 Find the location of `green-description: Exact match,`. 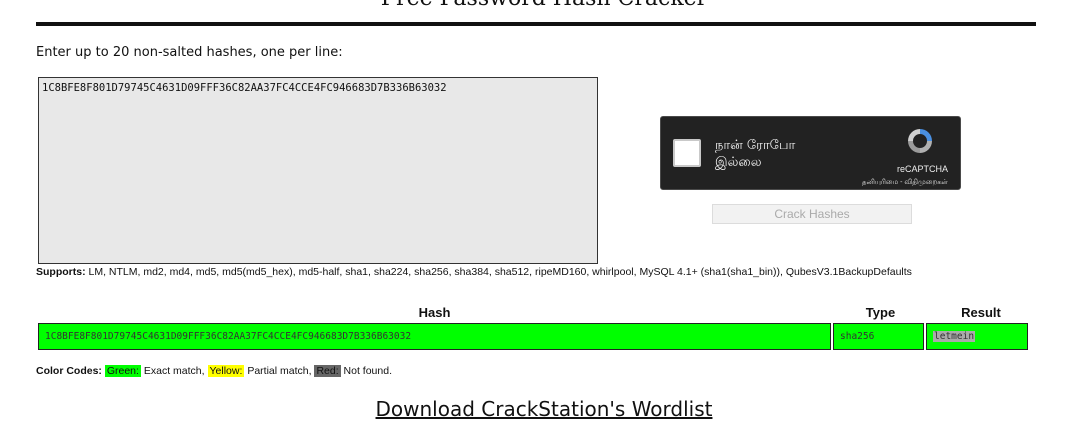

green-description: Exact match, is located at coordinates (174, 371).